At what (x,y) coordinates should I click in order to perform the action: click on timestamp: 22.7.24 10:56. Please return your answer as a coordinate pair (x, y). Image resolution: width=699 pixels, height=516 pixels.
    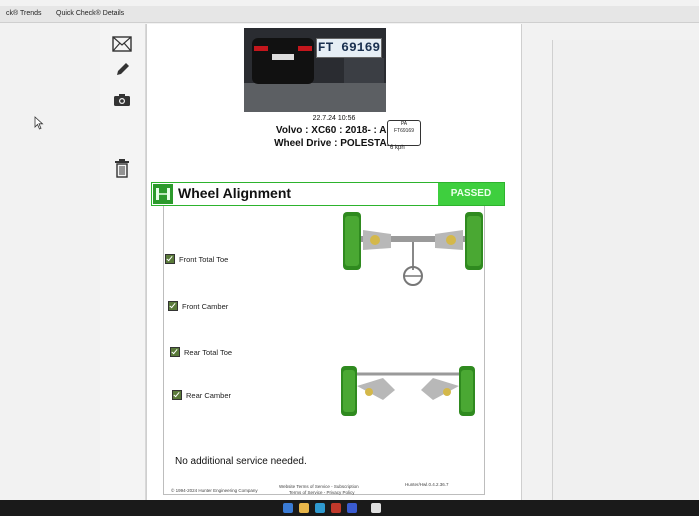
    Looking at the image, I should click on (334, 118).